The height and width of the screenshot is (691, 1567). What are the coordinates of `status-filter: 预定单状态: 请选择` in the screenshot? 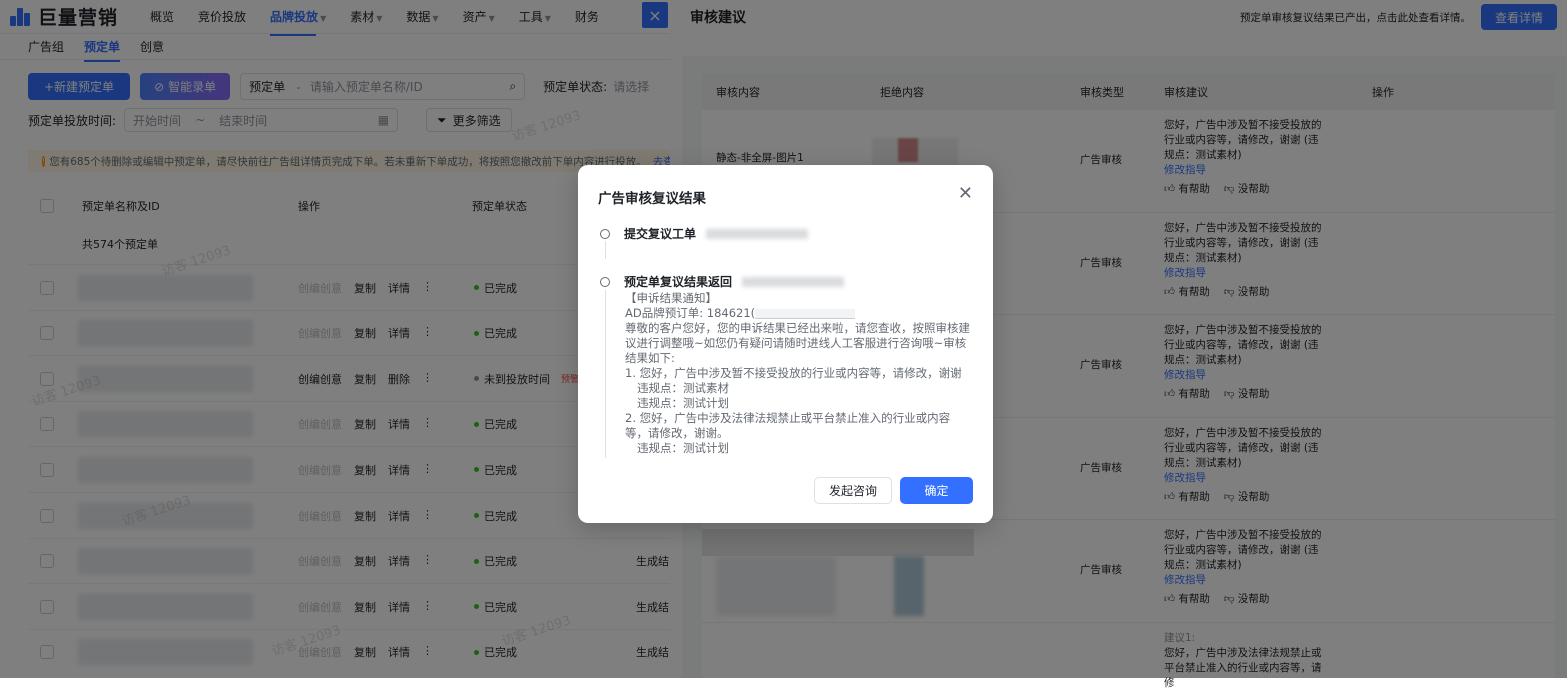 It's located at (596, 86).